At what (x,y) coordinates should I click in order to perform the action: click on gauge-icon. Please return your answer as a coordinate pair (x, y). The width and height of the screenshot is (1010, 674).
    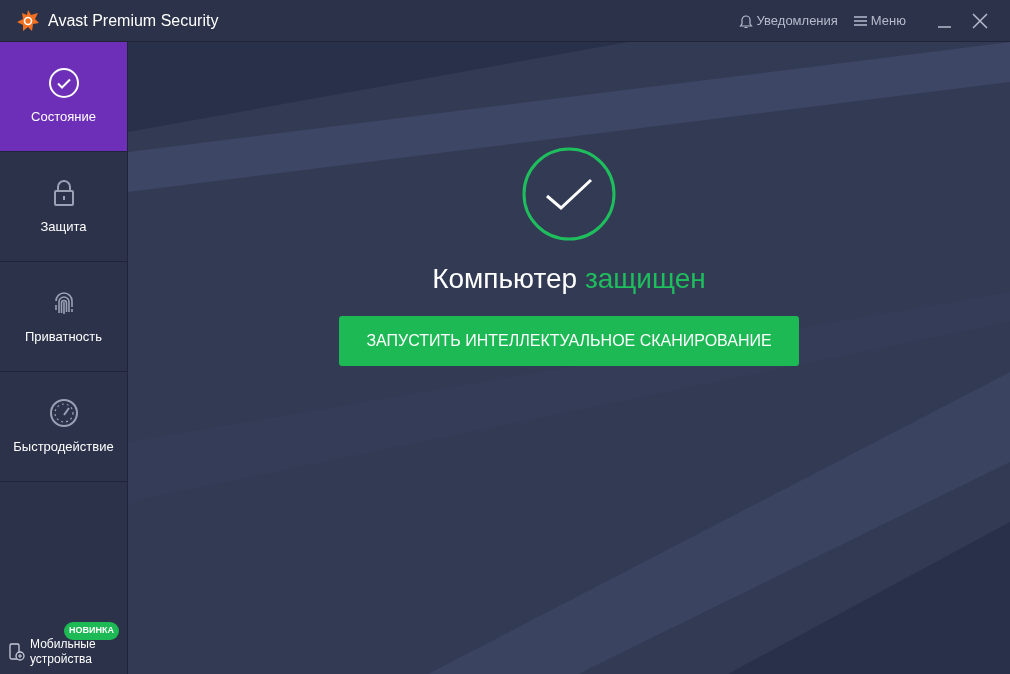
    Looking at the image, I should click on (63, 412).